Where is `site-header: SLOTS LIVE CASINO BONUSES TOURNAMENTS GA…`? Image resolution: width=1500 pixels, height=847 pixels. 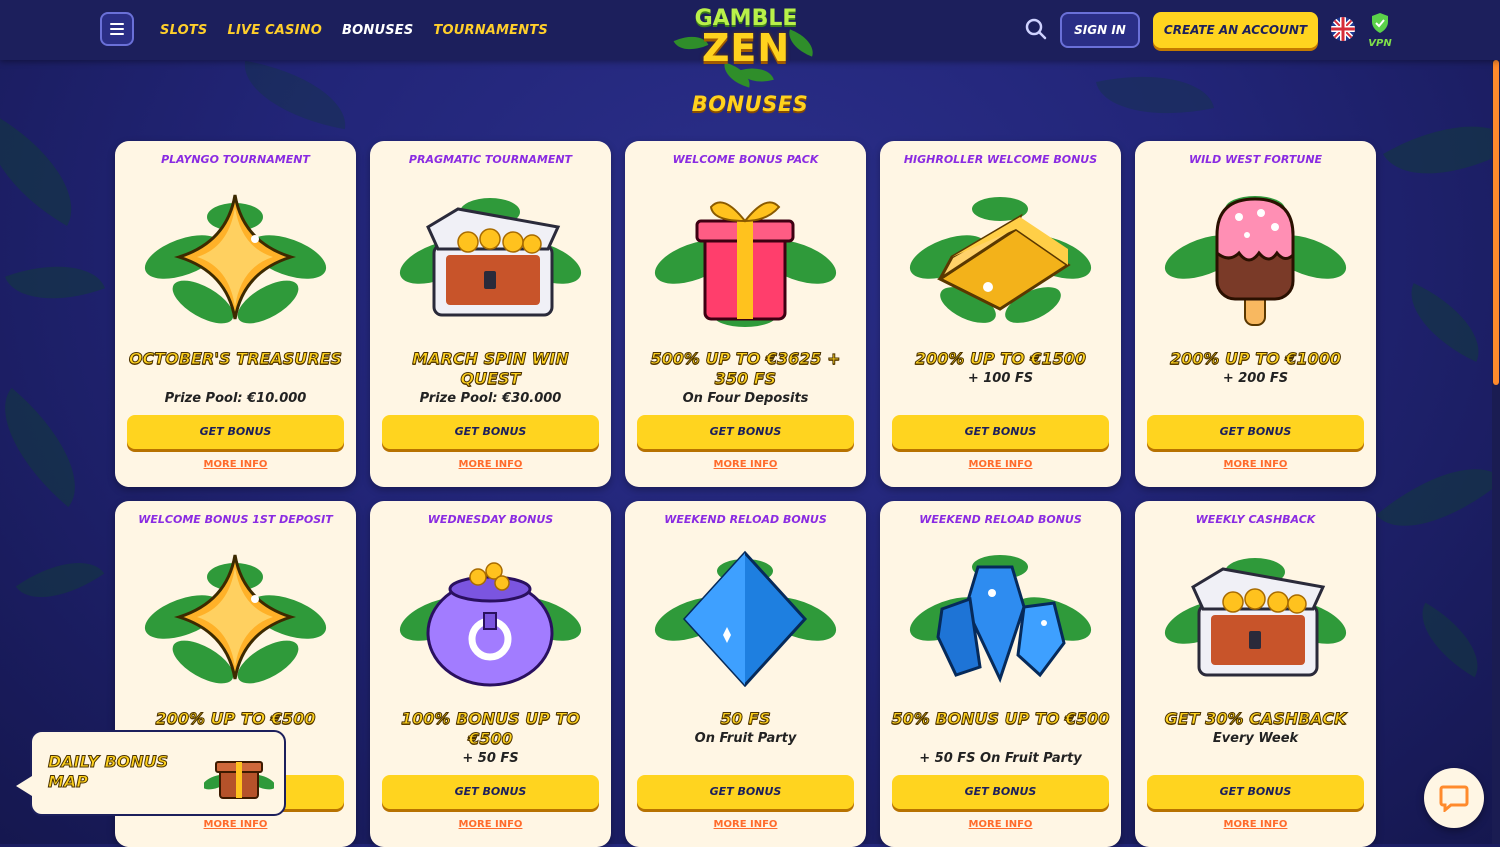 site-header: SLOTS LIVE CASINO BONUSES TOURNAMENTS GA… is located at coordinates (750, 44).